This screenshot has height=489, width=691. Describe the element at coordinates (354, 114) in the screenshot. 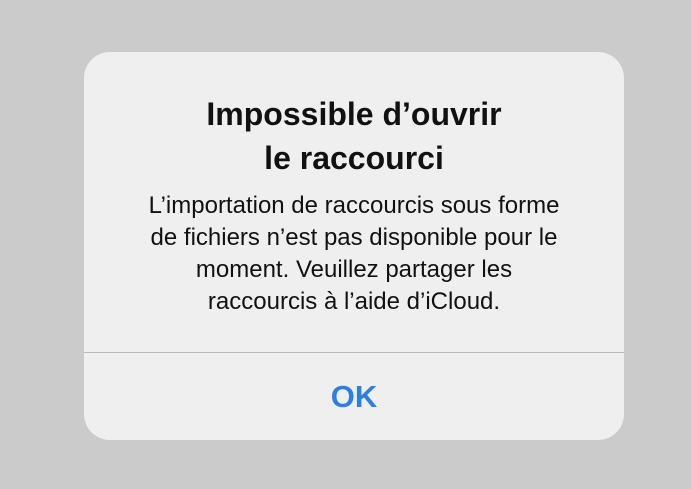

I see `alert-title-line: Impossible d’ouvrir` at that location.